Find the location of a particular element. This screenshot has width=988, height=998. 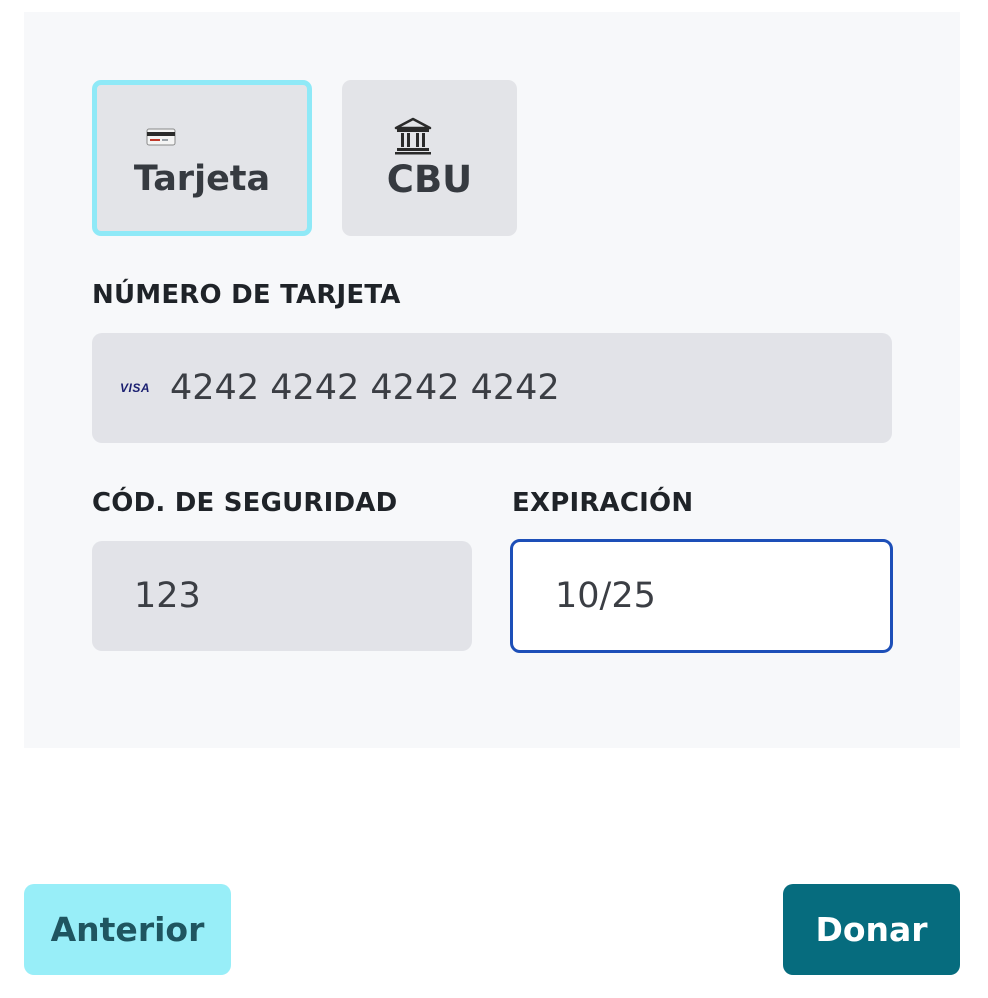

payment-method-cbu: CBU is located at coordinates (429, 158).